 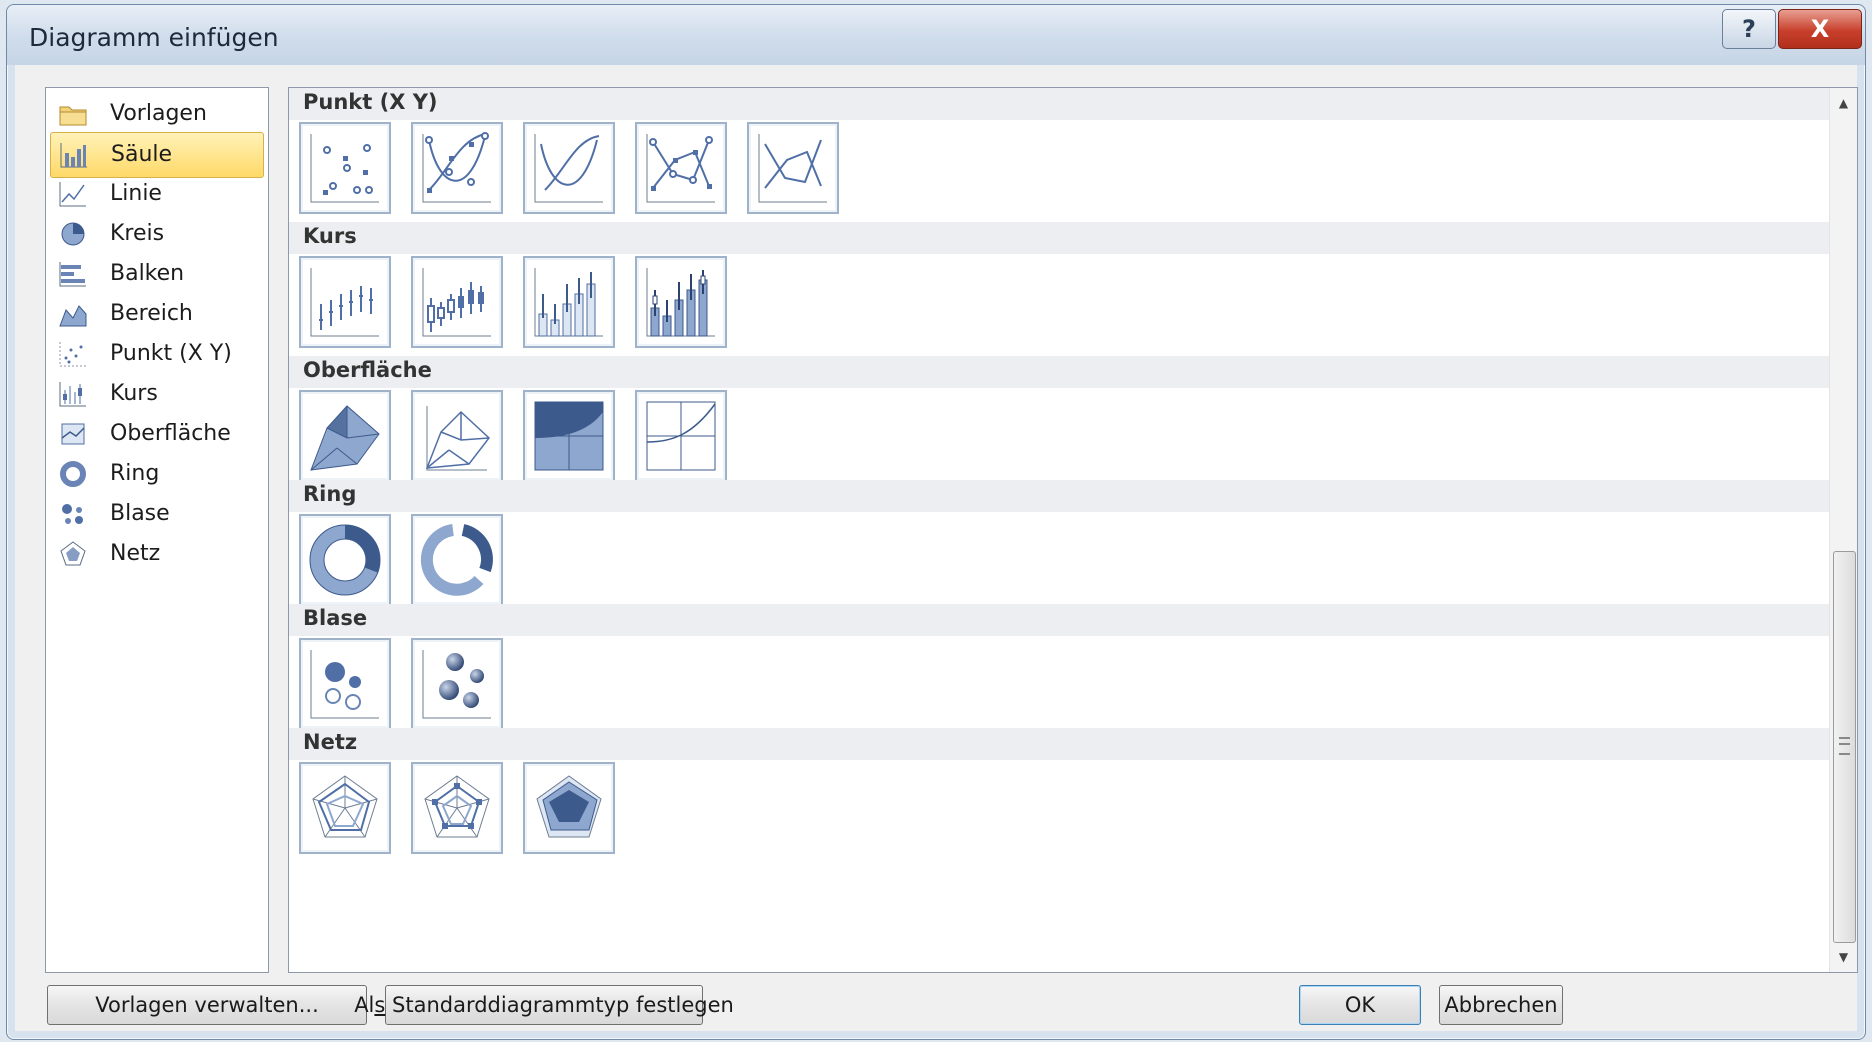 What do you see at coordinates (345, 684) in the screenshot?
I see `bubble-icon` at bounding box center [345, 684].